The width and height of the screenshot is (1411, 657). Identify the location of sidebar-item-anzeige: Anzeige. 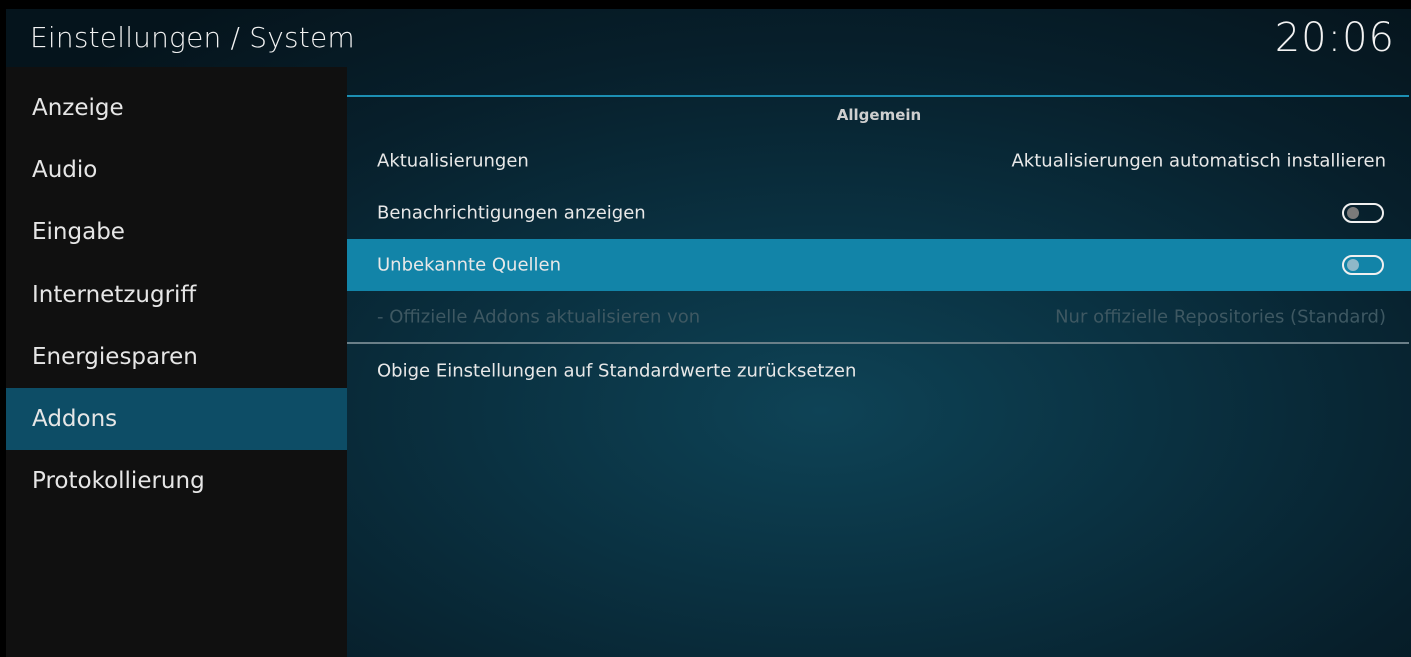
(176, 108).